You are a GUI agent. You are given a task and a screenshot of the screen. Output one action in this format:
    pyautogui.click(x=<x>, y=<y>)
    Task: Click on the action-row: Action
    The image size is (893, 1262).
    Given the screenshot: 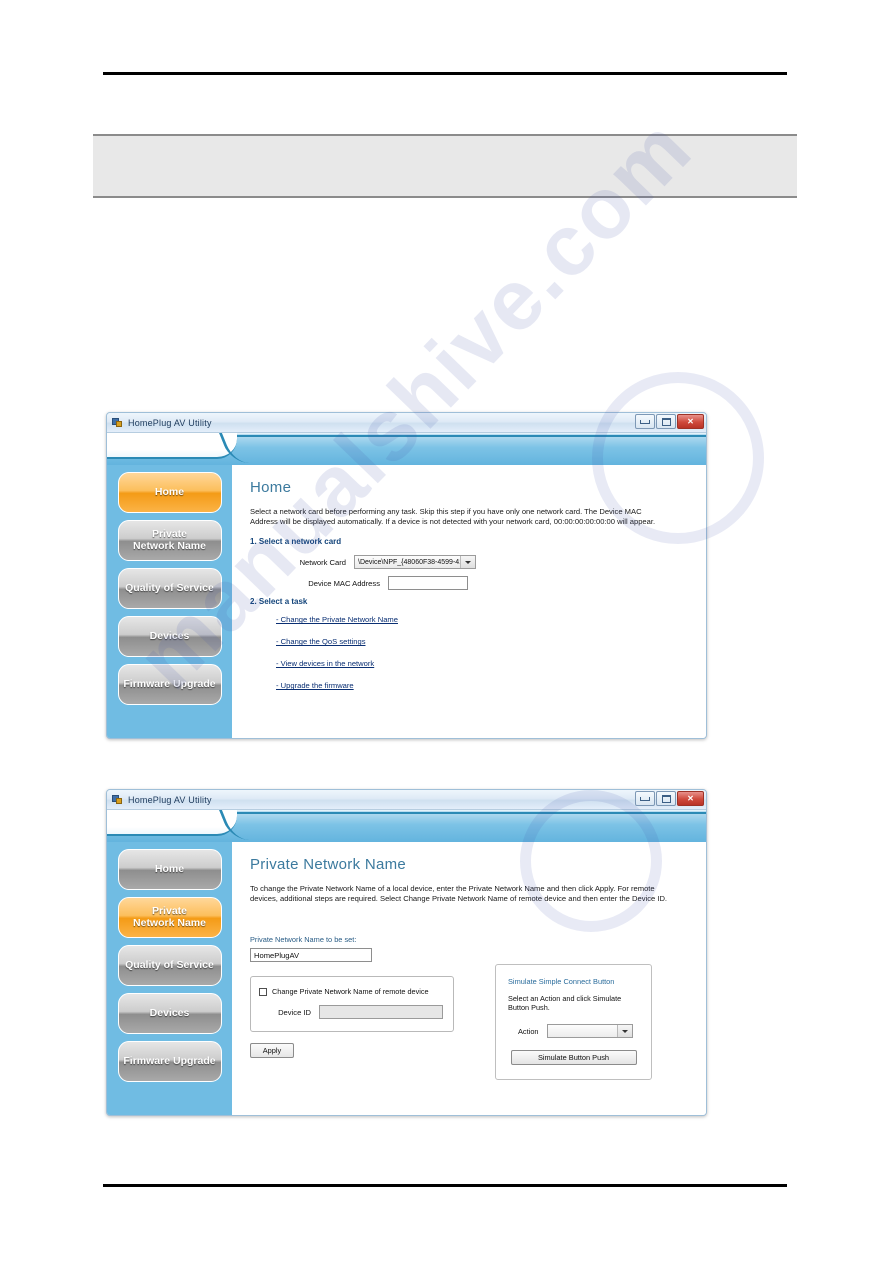 What is the action you would take?
    pyautogui.click(x=573, y=1031)
    